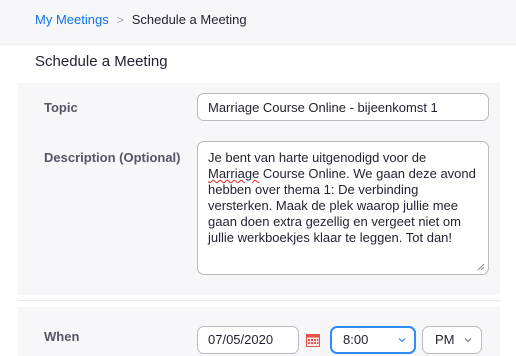 The width and height of the screenshot is (516, 356). I want to click on date-input: 07/05/2020, so click(248, 340).